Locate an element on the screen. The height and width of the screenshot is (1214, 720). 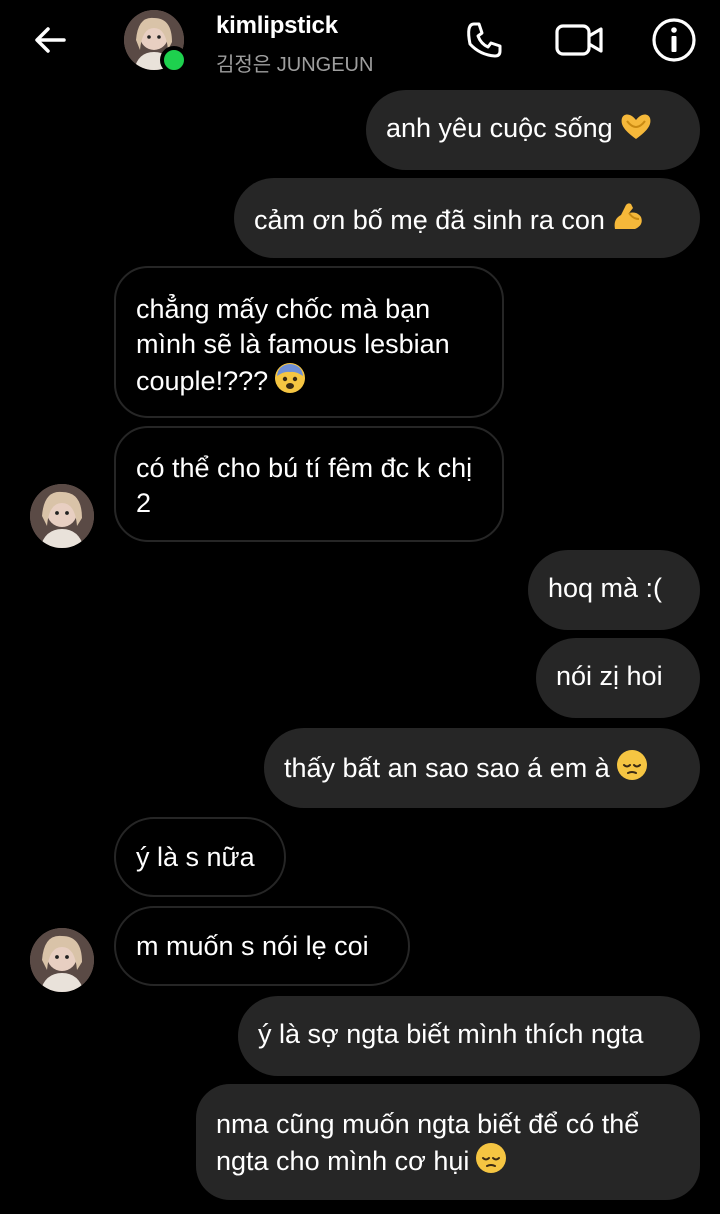
message-text: thấy bất an sao sao á em à is located at coordinates (447, 768).